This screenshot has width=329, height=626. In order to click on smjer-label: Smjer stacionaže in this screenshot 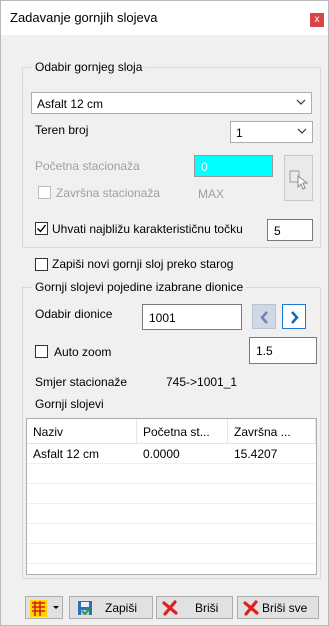, I will do `click(81, 382)`.